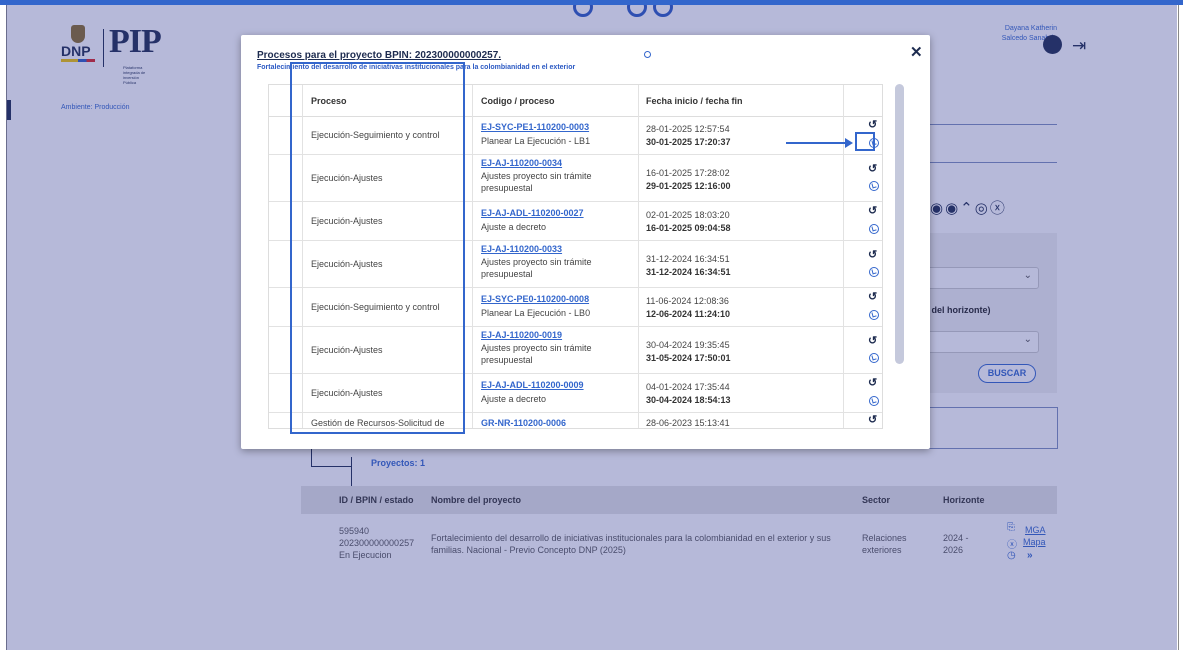  What do you see at coordinates (518, 101) in the screenshot?
I see `col-codigo: Codigo / proceso` at bounding box center [518, 101].